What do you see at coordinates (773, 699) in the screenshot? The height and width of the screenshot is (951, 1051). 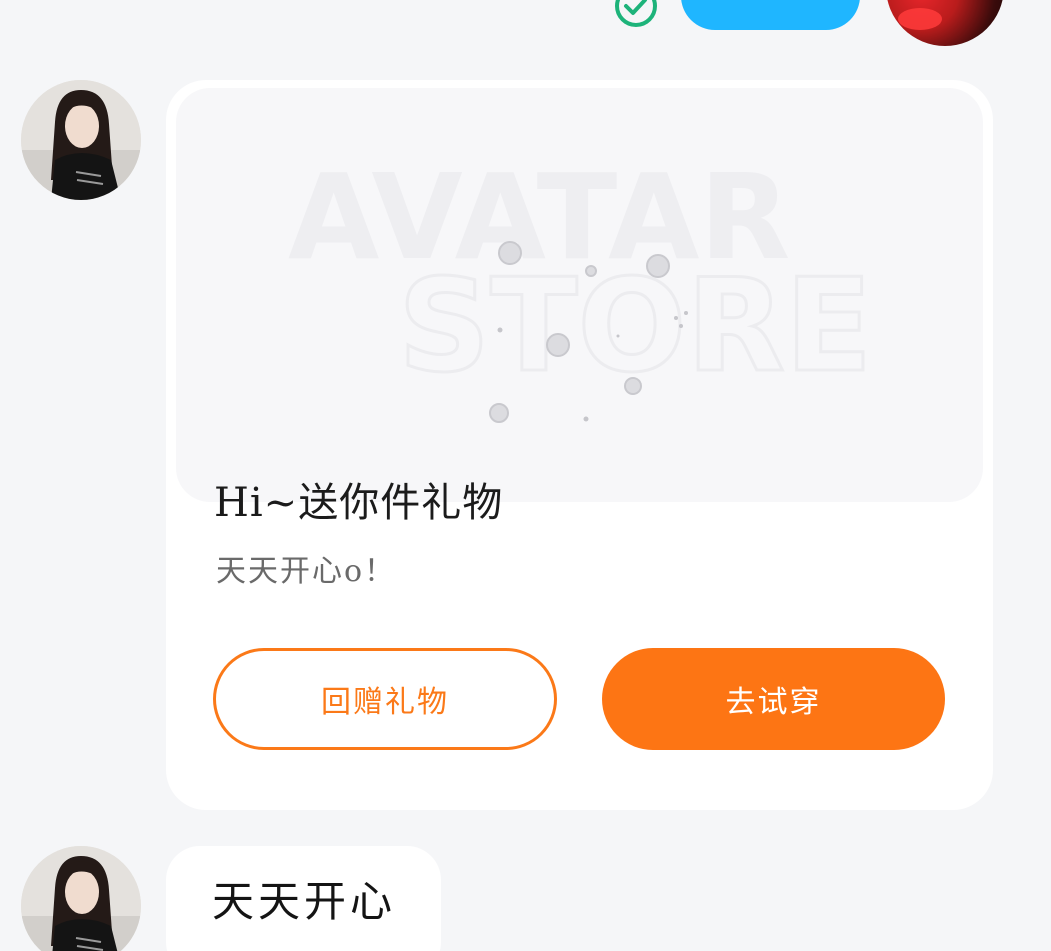 I see `try-on-button: 去试穿` at bounding box center [773, 699].